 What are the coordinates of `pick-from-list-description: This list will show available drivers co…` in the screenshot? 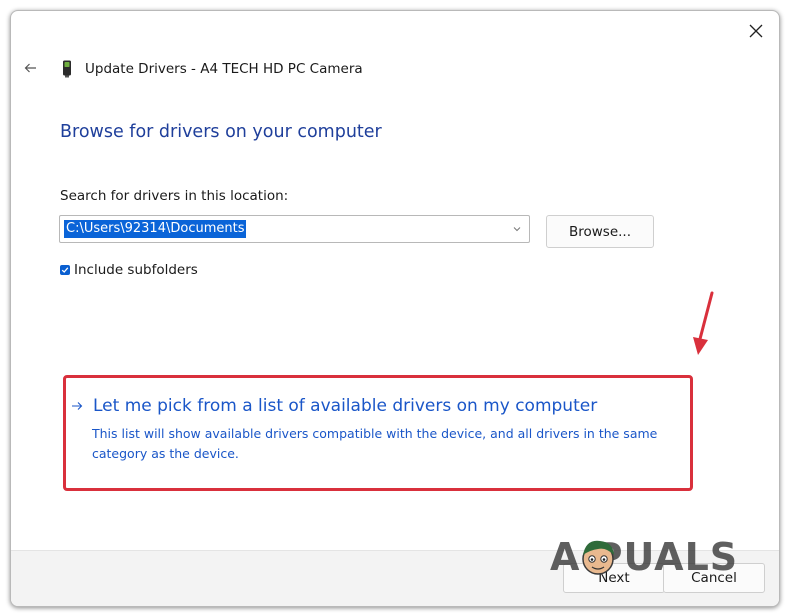 It's located at (375, 443).